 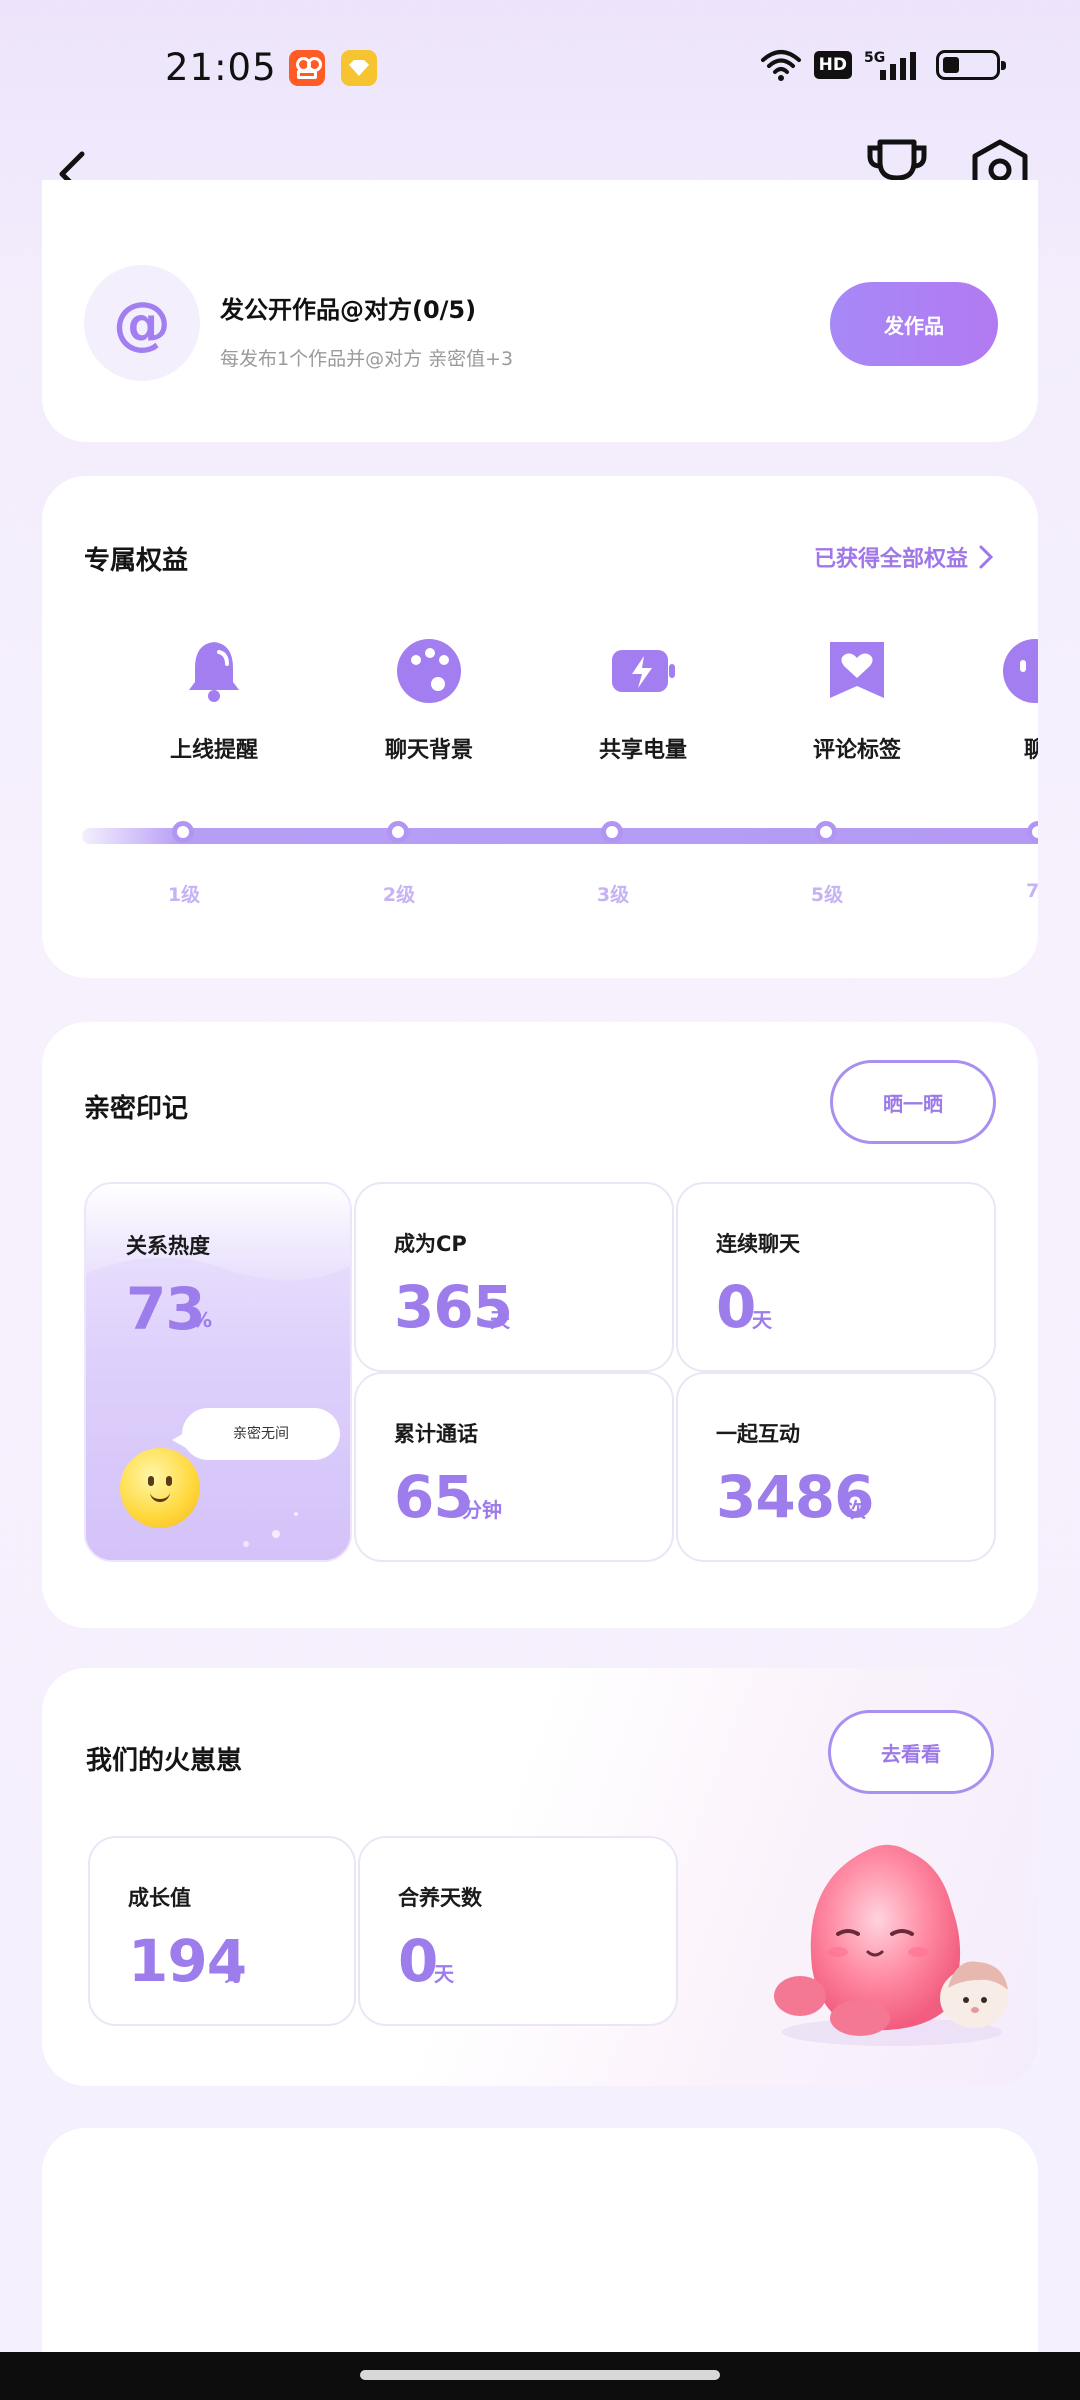 What do you see at coordinates (914, 324) in the screenshot?
I see `post-work-button: 发作品` at bounding box center [914, 324].